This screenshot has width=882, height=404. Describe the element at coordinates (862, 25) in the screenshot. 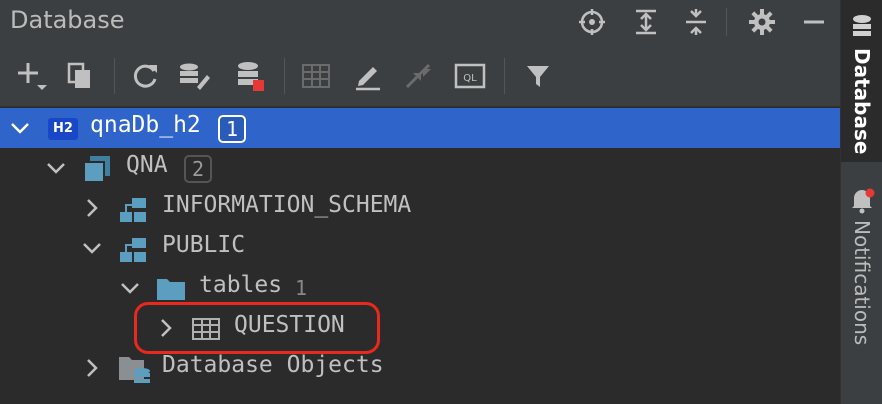

I see `database-stack-icon` at that location.